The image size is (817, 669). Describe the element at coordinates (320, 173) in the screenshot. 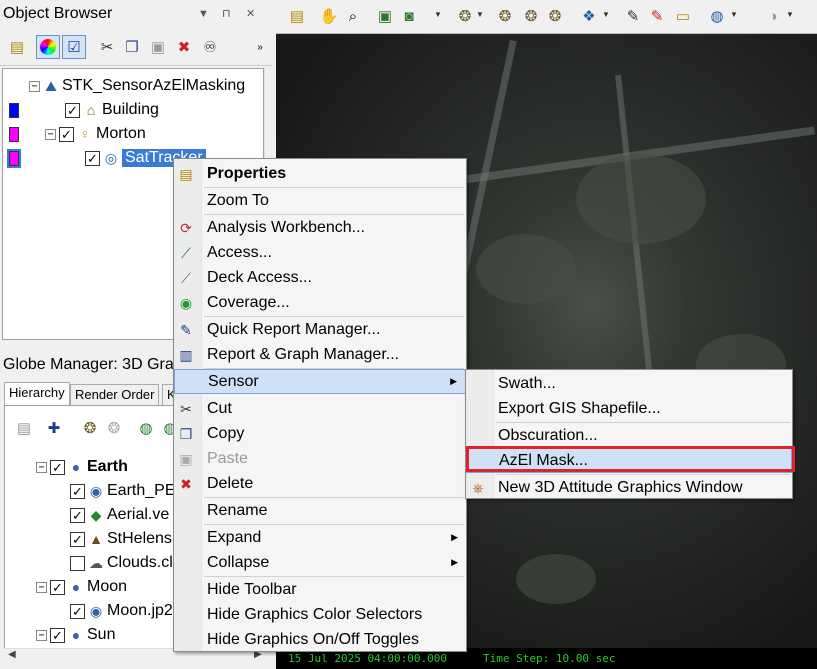

I see `menu-item-properties: ▤ Properties` at that location.